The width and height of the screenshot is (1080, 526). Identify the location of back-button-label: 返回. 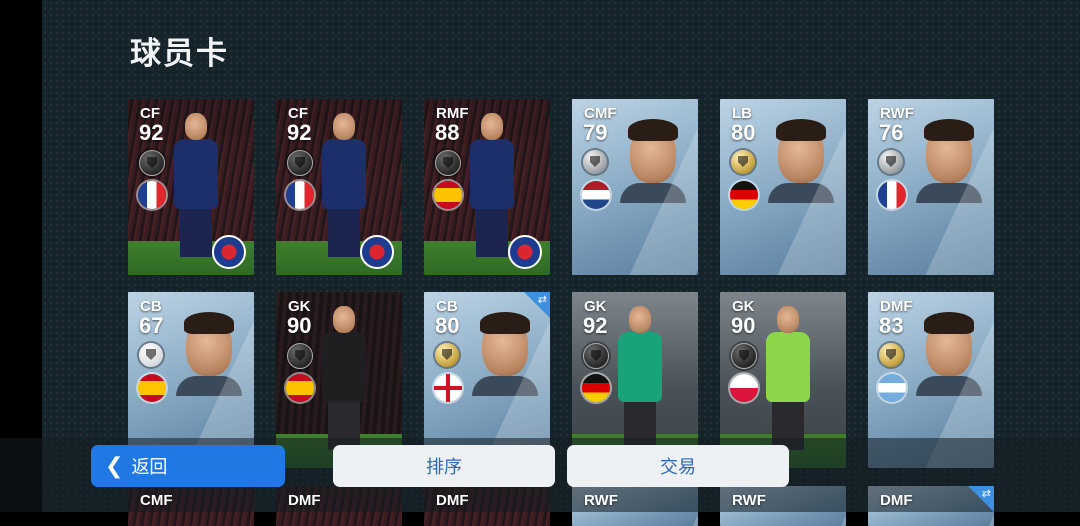
(149, 467).